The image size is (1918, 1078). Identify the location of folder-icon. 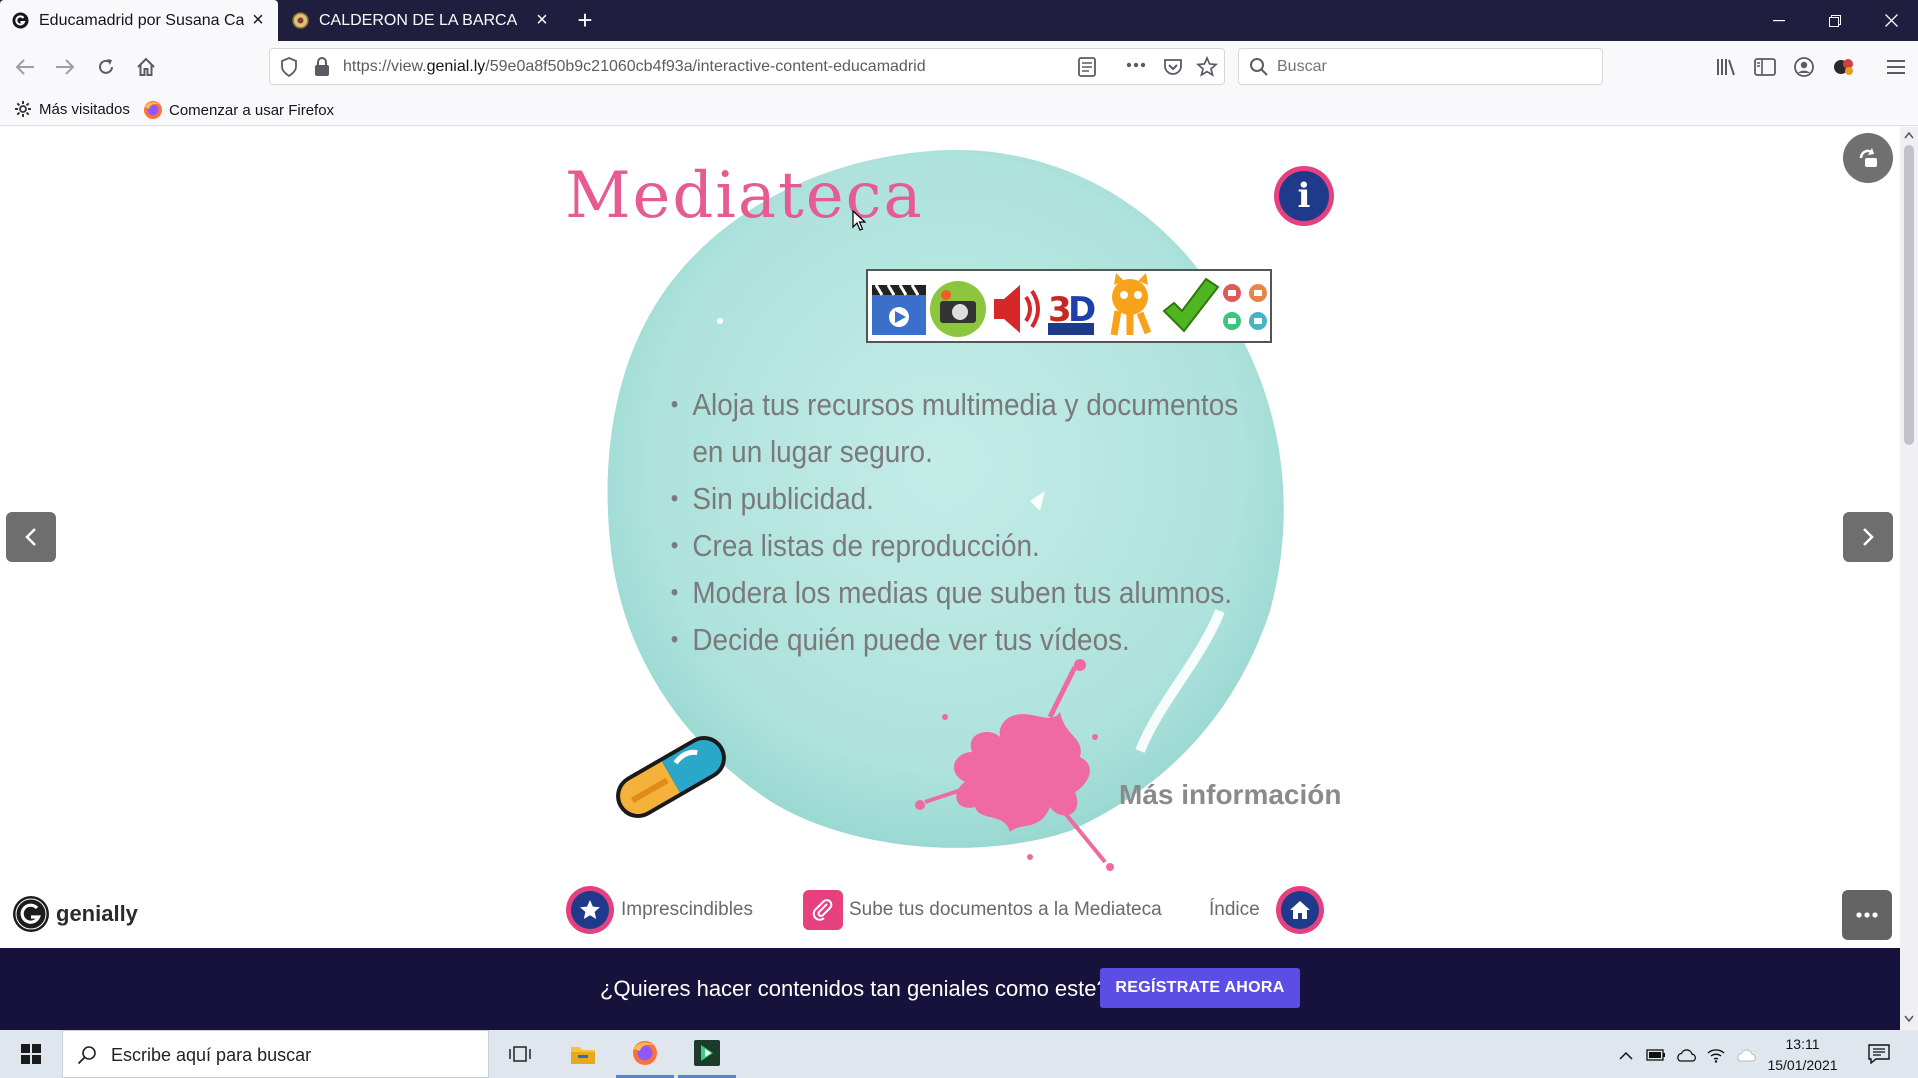
(583, 1055).